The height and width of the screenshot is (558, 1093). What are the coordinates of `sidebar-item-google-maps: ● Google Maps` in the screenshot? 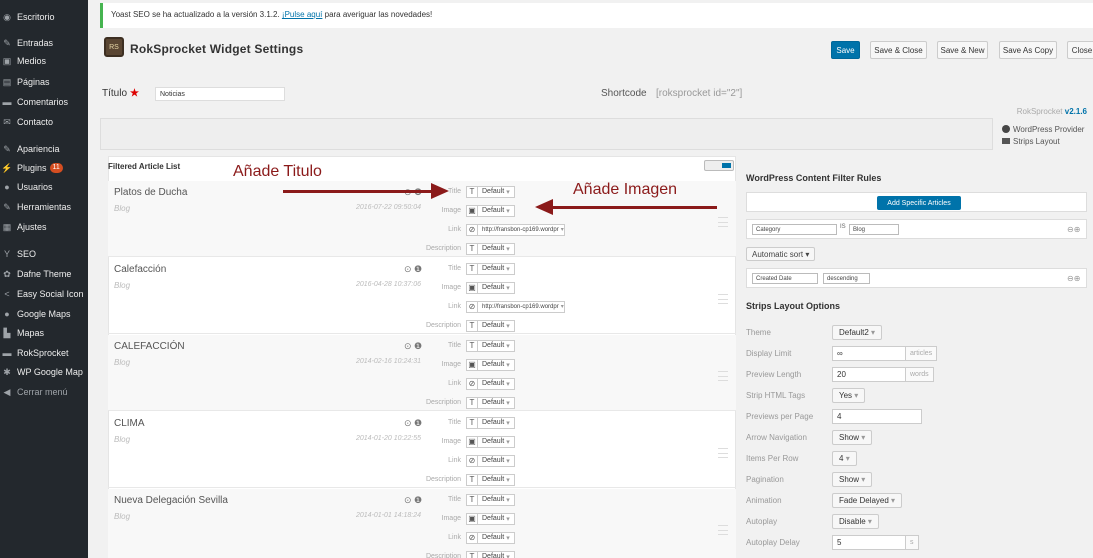 It's located at (44, 314).